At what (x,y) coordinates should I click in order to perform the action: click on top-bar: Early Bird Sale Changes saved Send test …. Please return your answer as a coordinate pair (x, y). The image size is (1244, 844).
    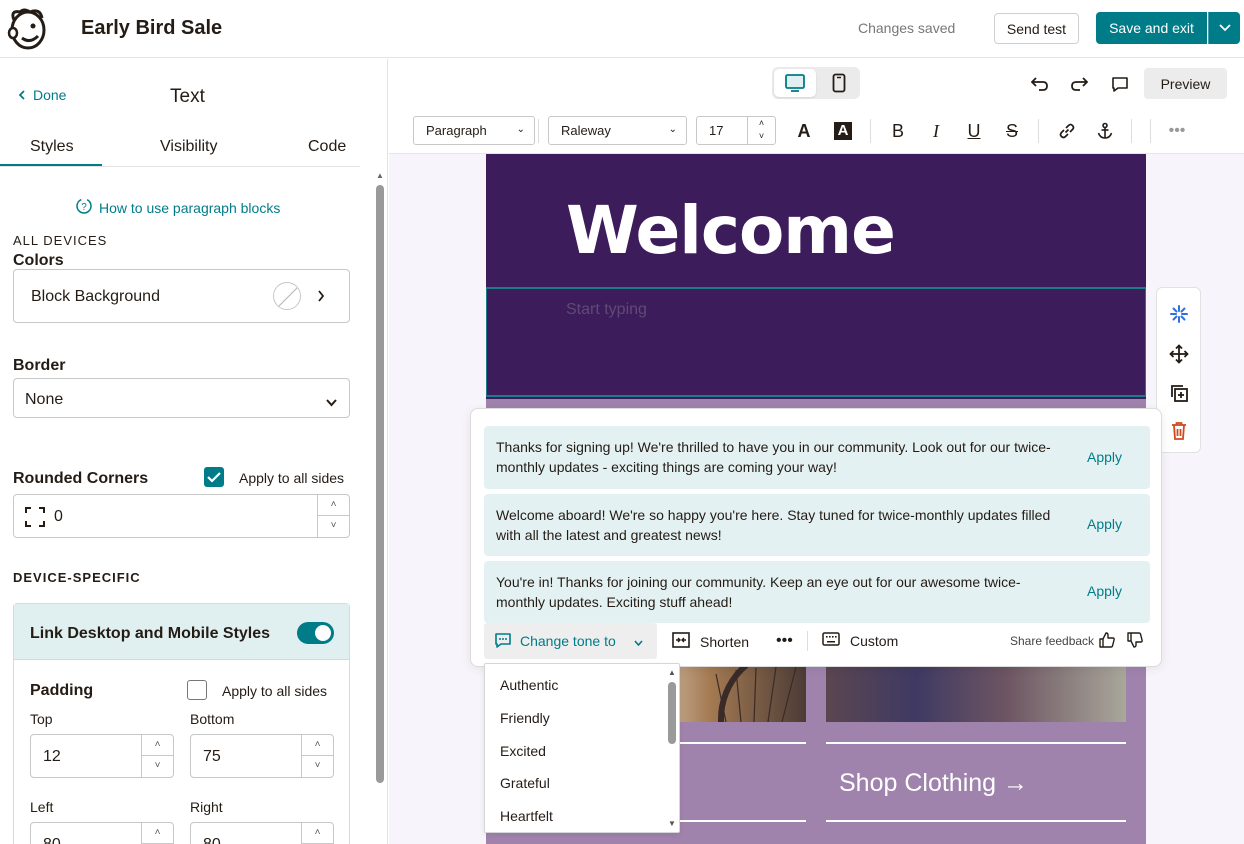
    Looking at the image, I should click on (622, 29).